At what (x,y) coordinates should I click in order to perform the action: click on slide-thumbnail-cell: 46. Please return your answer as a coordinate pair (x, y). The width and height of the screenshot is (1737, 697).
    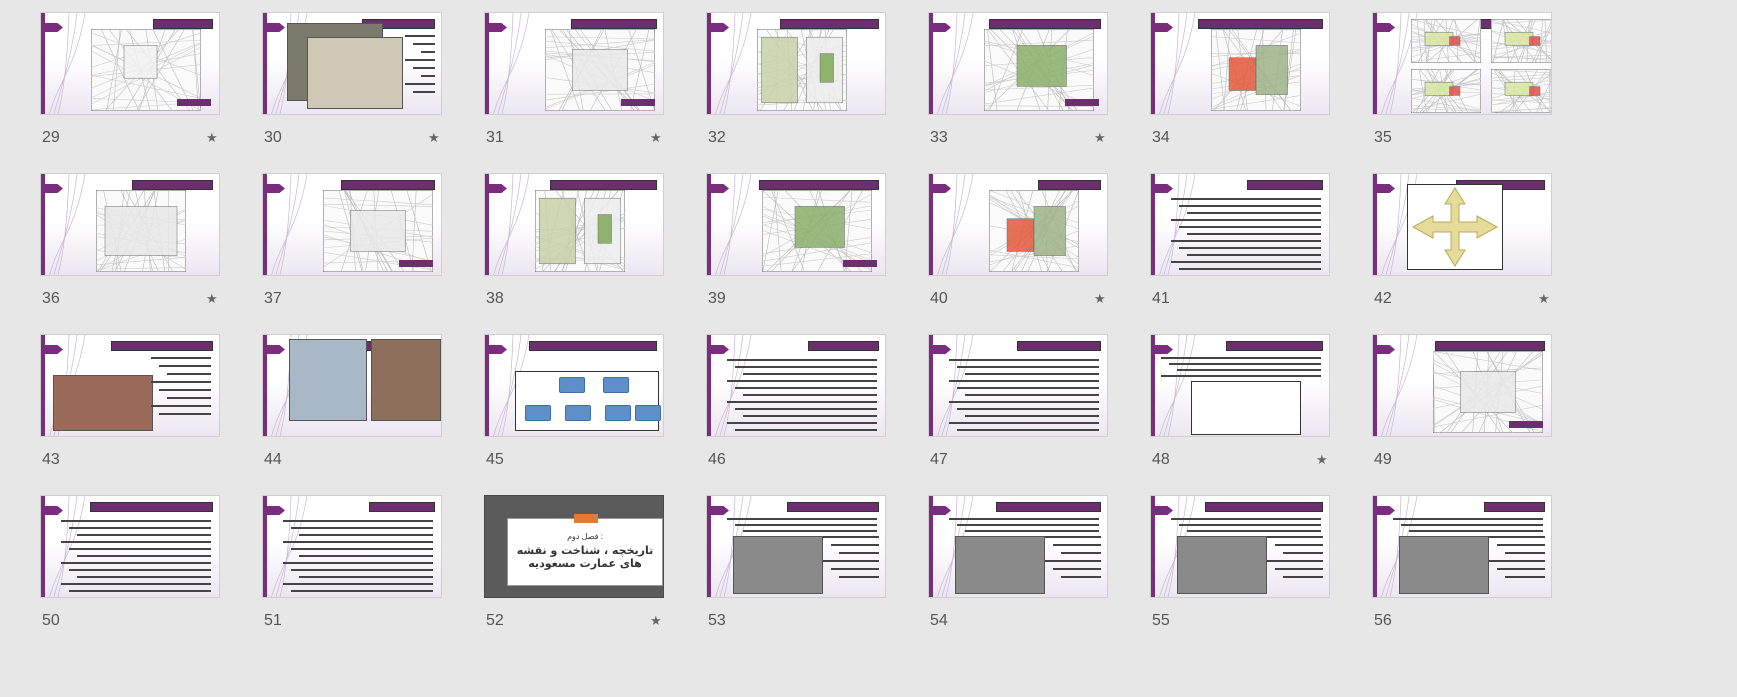
    Looking at the image, I should click on (806, 409).